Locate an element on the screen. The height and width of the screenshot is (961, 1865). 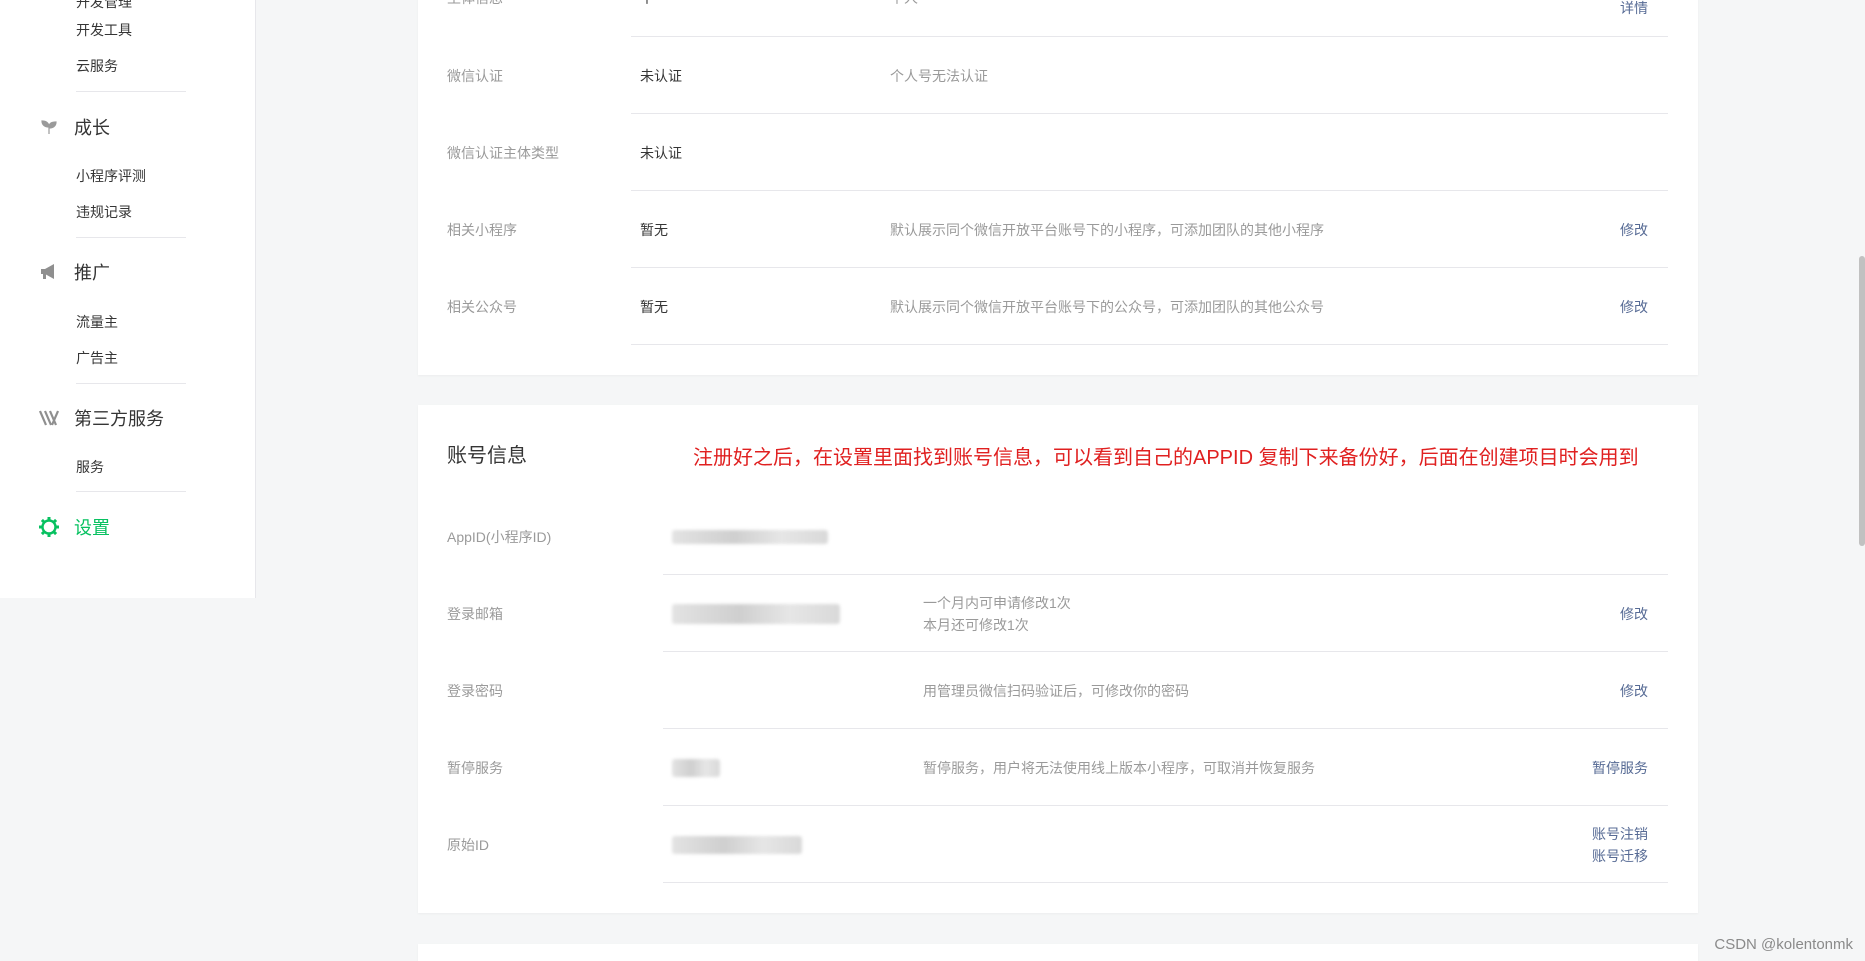
row-label: 暂停服务 is located at coordinates (475, 767).